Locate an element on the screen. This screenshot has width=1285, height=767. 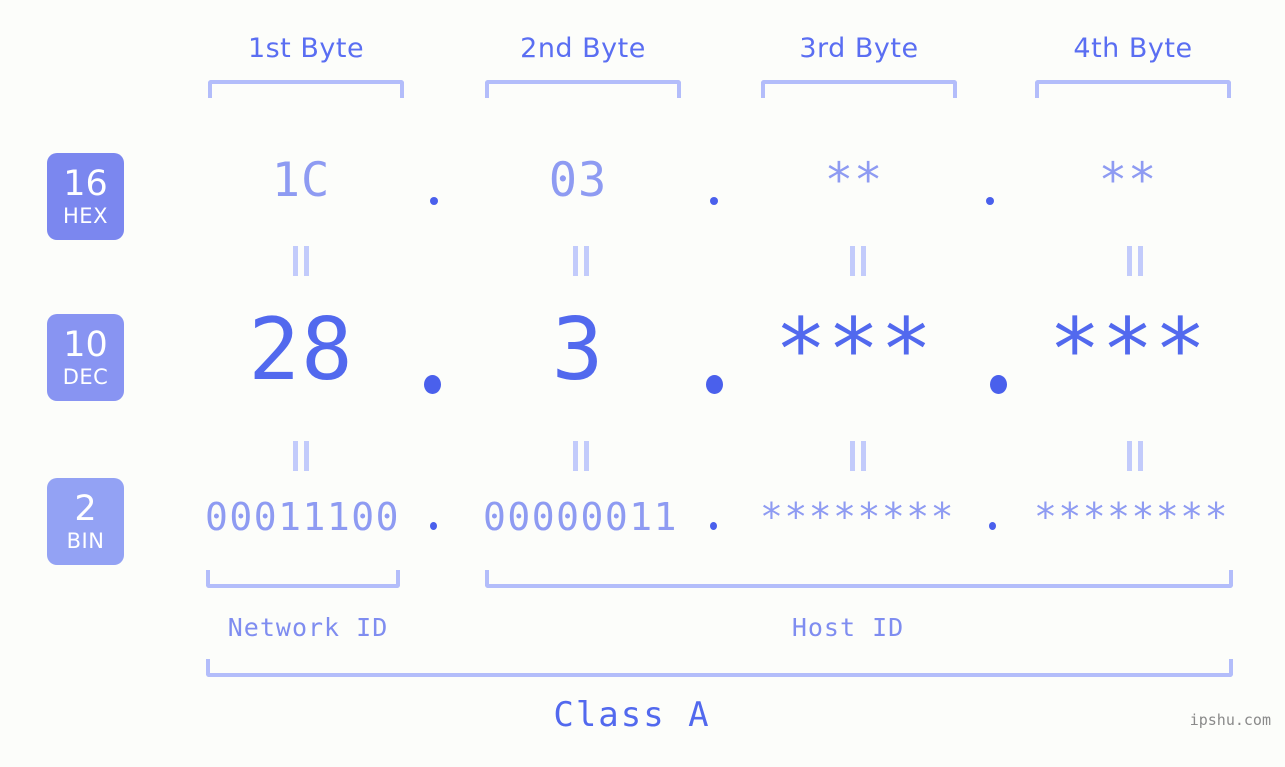
base-badge-bin: 2 BIN is located at coordinates (85, 521).